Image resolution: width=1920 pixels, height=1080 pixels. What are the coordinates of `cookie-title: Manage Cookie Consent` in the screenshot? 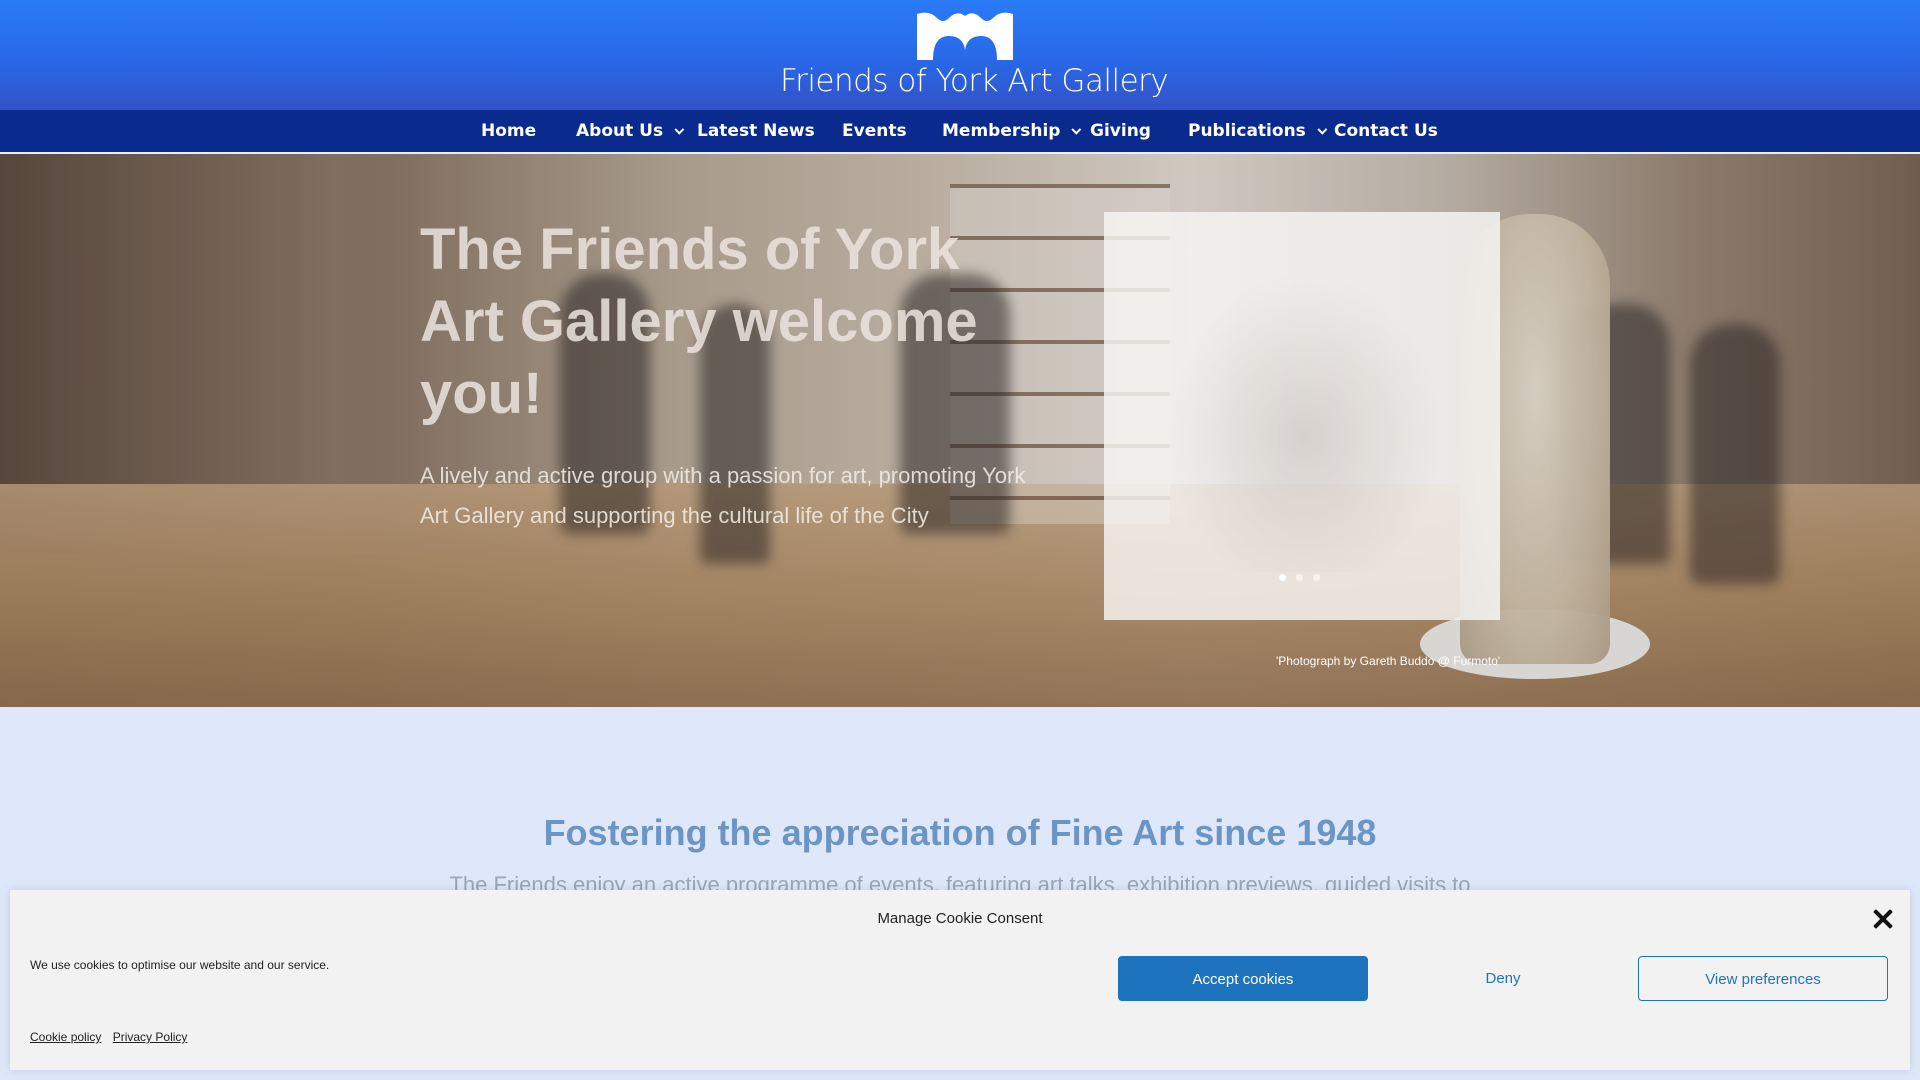 It's located at (960, 918).